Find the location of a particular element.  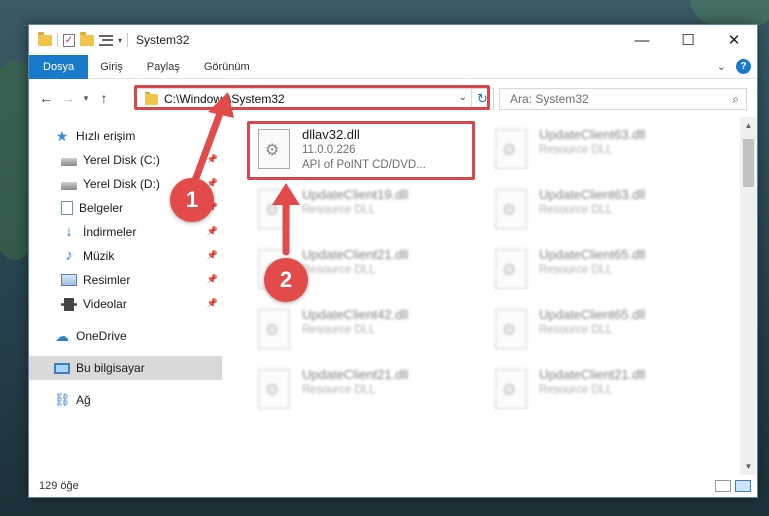

sidebar-item-this-pc: Bu bilgisayar is located at coordinates (125, 368).